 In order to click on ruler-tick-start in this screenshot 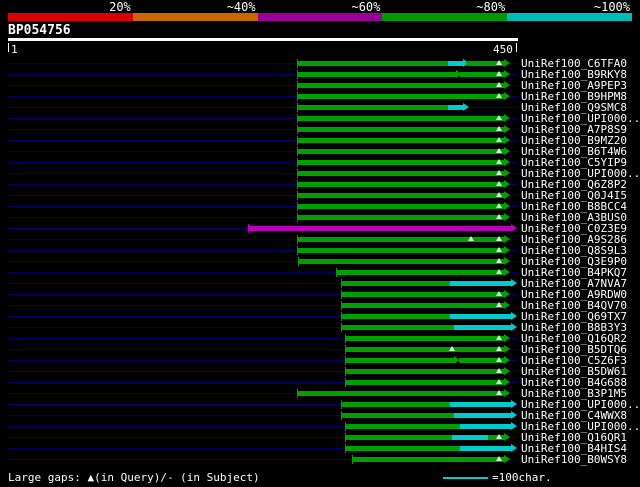, I will do `click(8, 47)`.